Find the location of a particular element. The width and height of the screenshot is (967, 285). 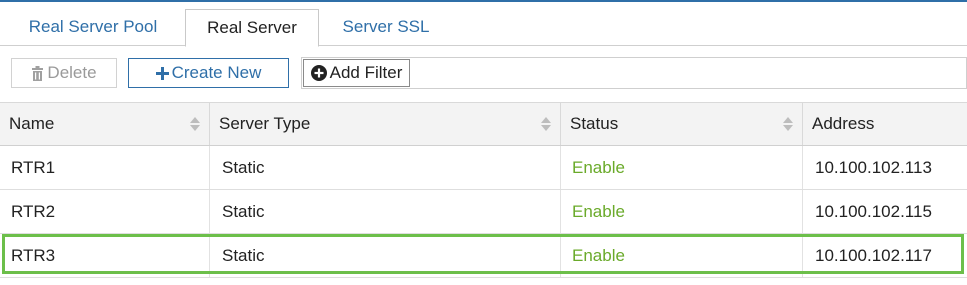

create-new-label: Create New is located at coordinates (216, 72).